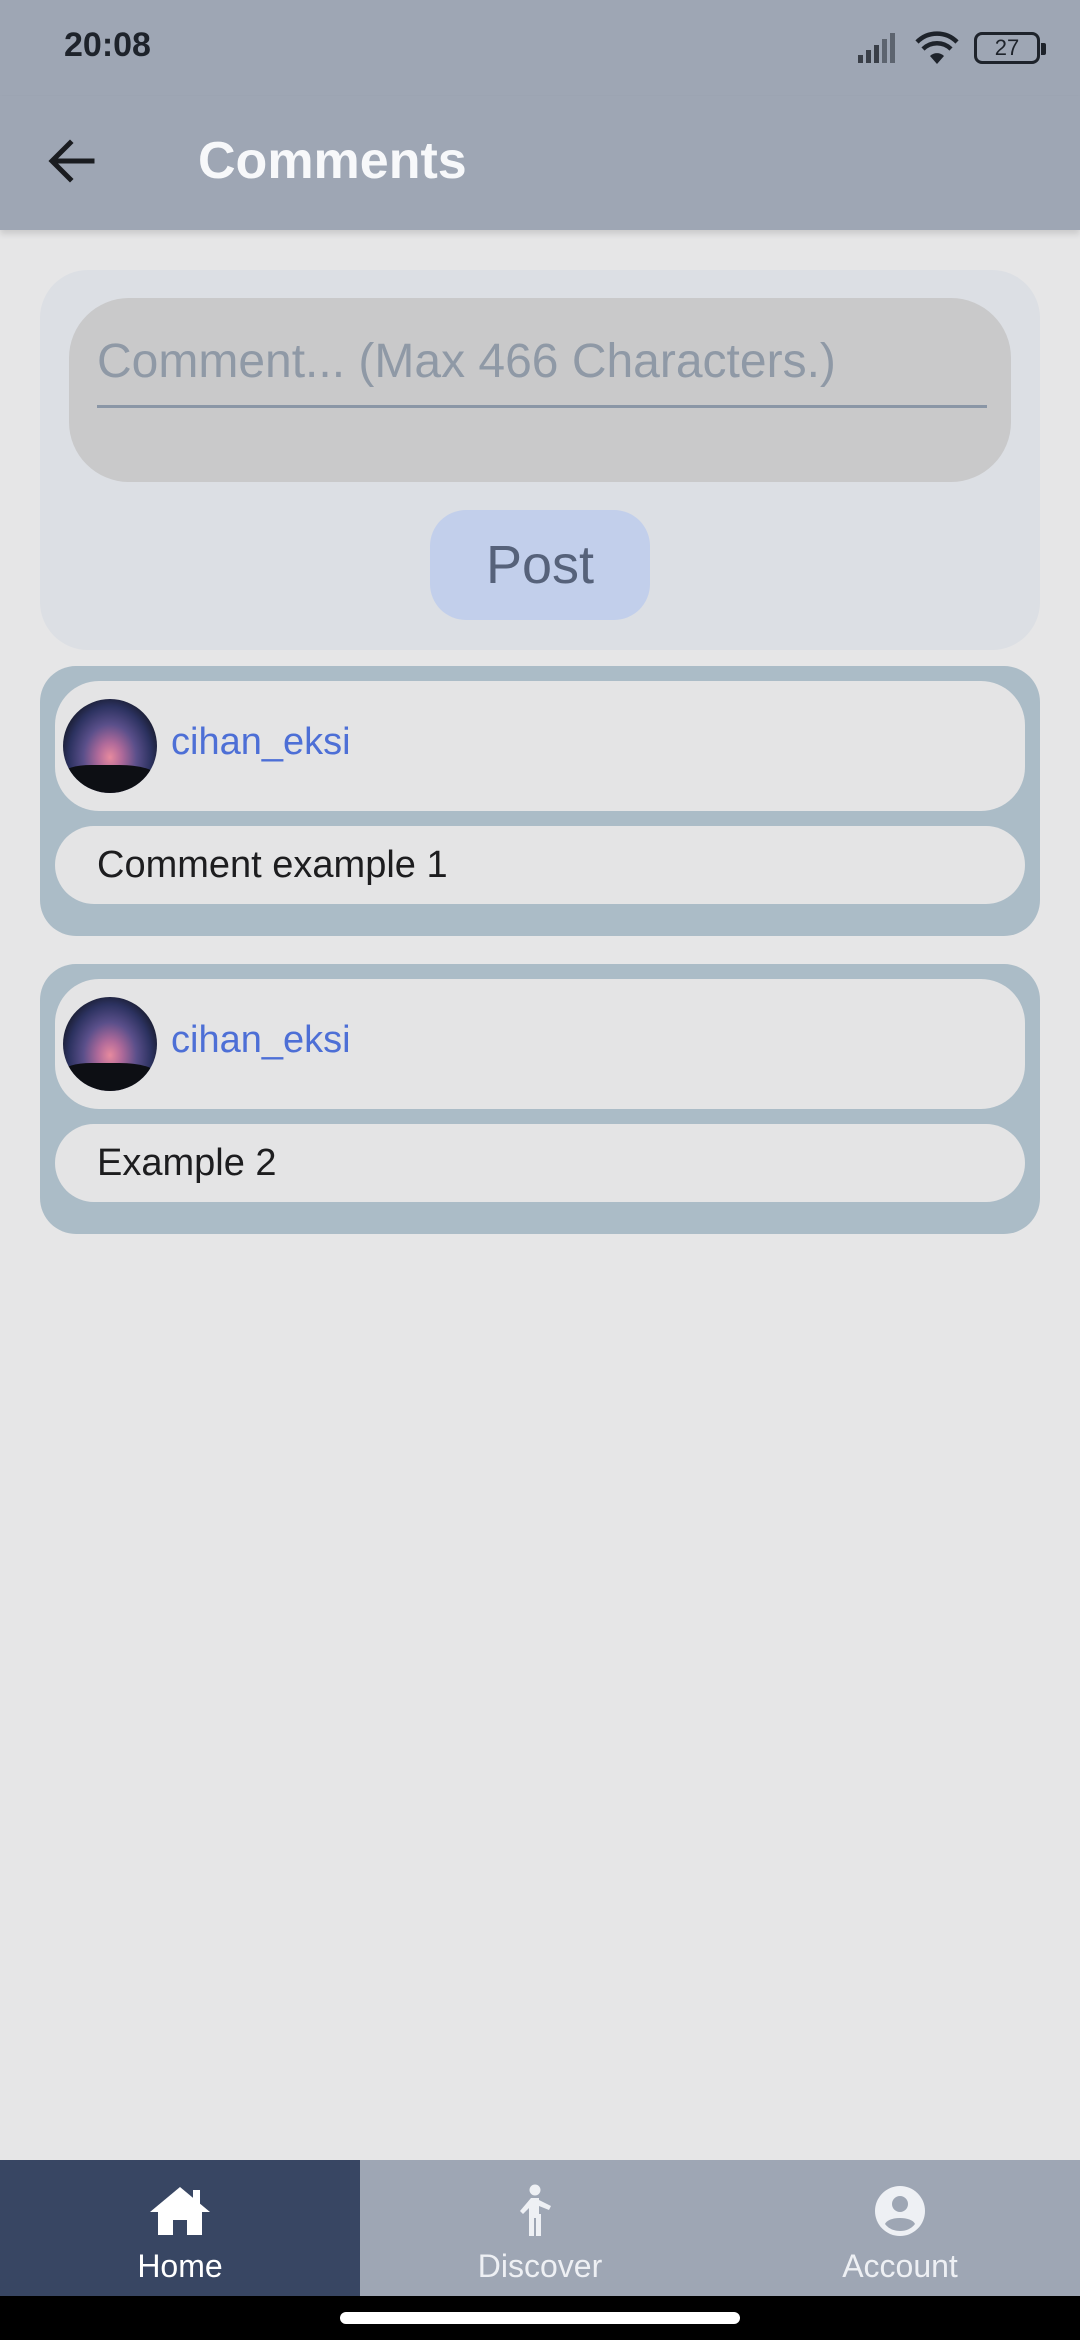  What do you see at coordinates (900, 2266) in the screenshot?
I see `nav-label-account: Account` at bounding box center [900, 2266].